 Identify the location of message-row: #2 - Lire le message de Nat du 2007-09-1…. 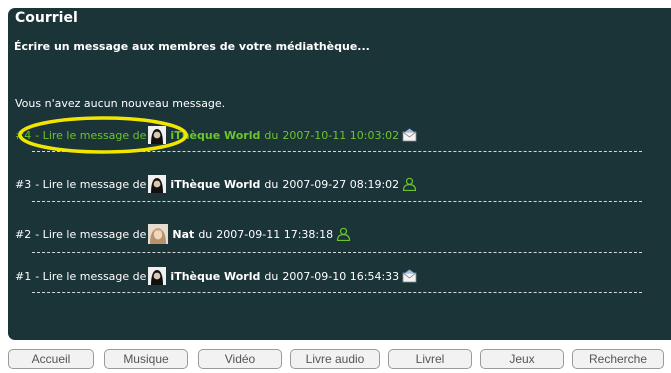
(183, 234).